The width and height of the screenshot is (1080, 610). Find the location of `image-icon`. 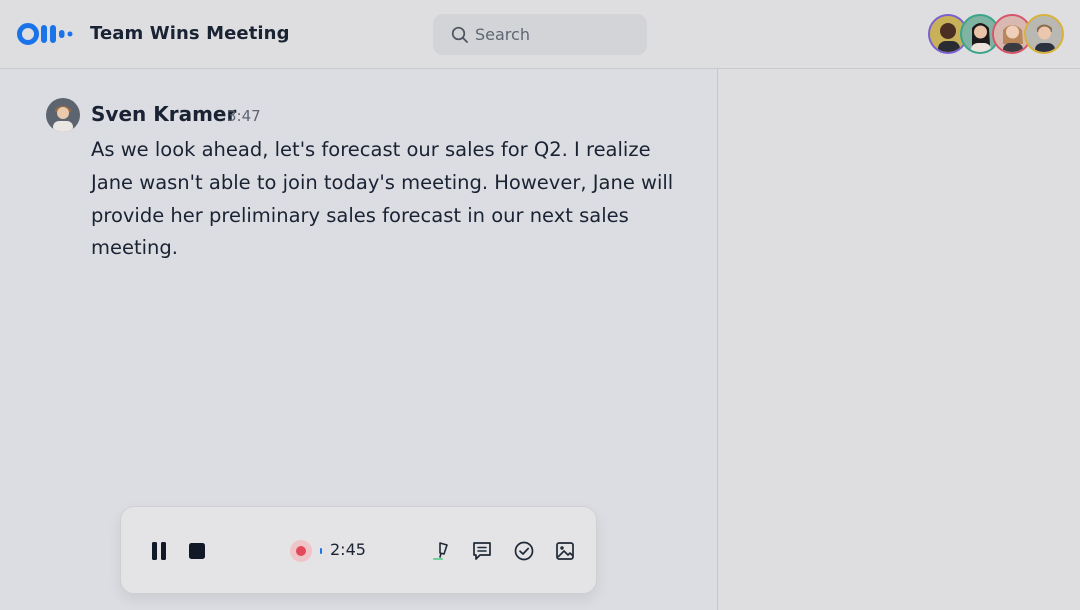

image-icon is located at coordinates (565, 551).